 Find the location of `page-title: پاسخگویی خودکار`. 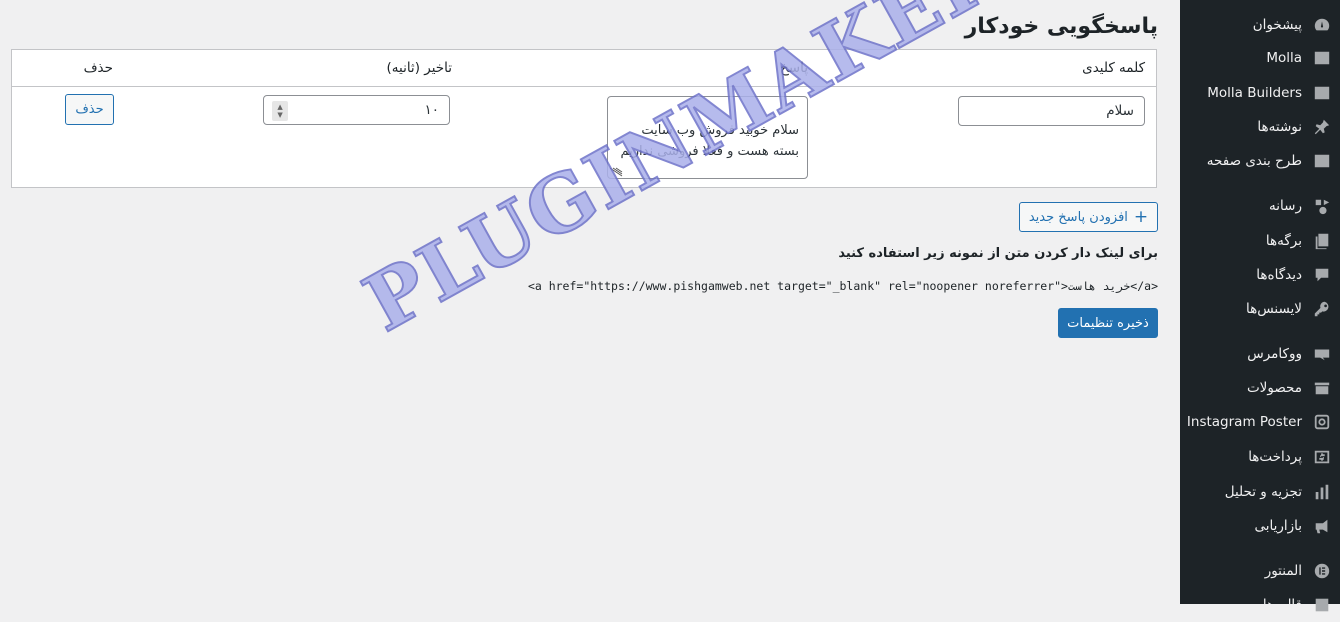

page-title: پاسخگویی خودکار is located at coordinates (1061, 26).